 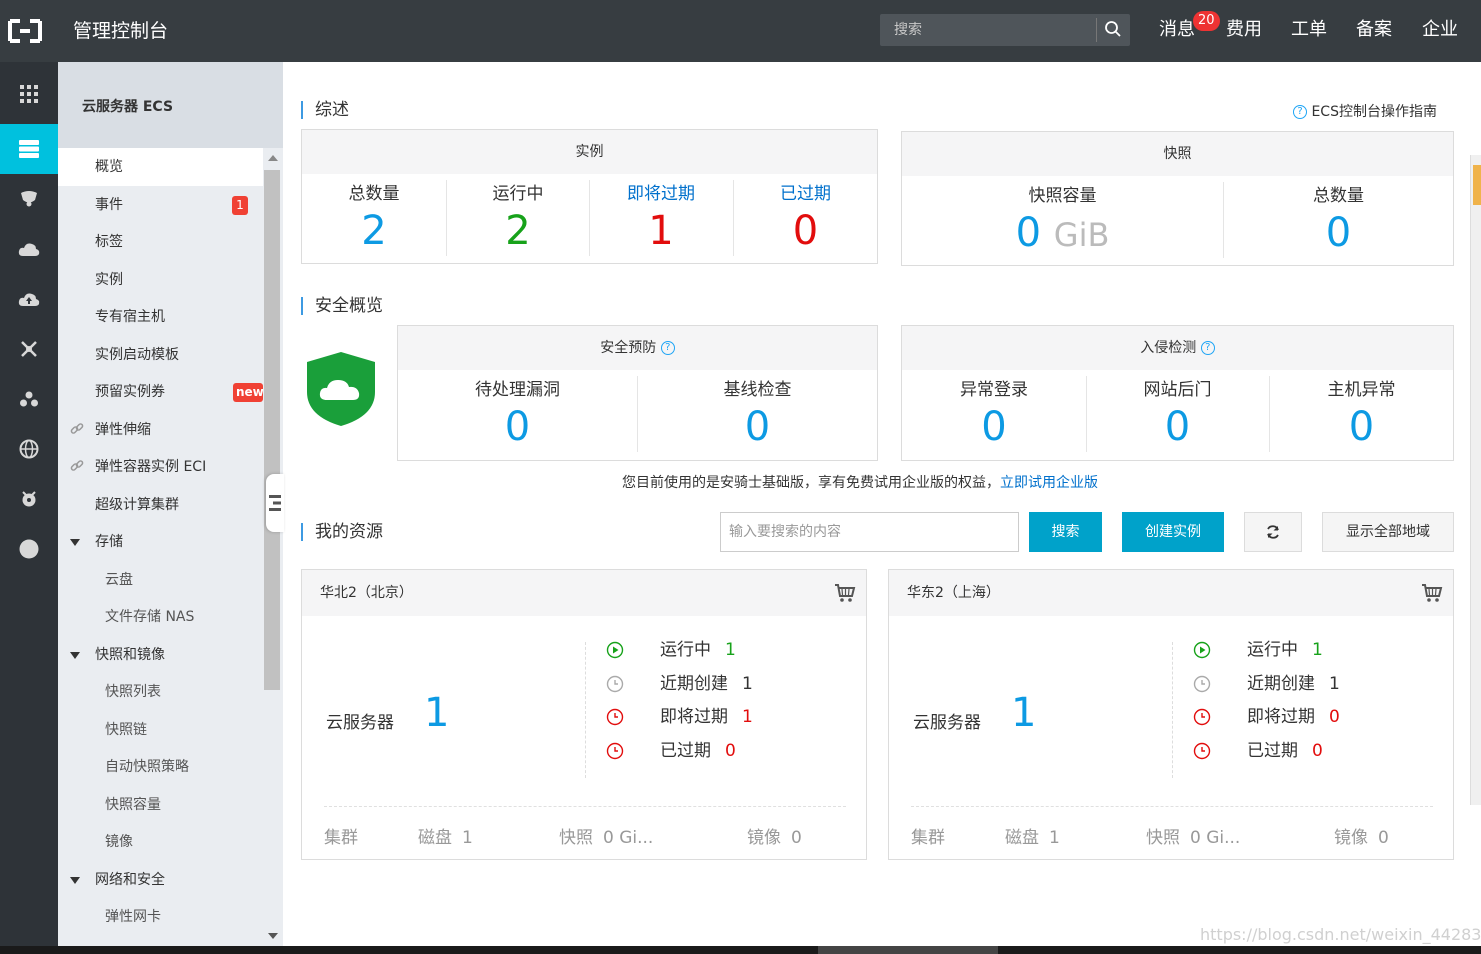 What do you see at coordinates (517, 390) in the screenshot?
I see `stat-label: 待处理漏洞` at bounding box center [517, 390].